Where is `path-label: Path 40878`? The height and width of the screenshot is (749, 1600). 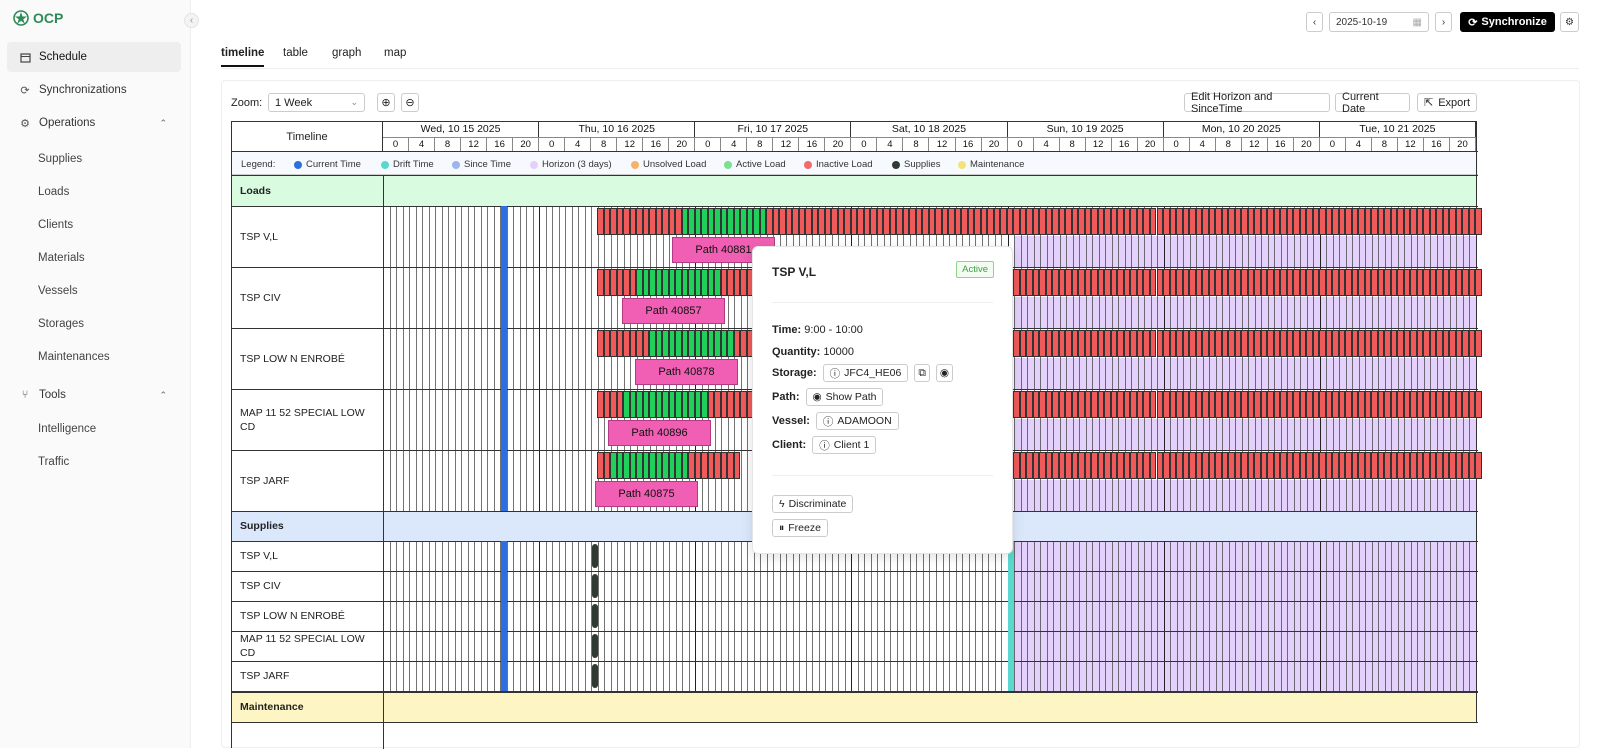 path-label: Path 40878 is located at coordinates (686, 372).